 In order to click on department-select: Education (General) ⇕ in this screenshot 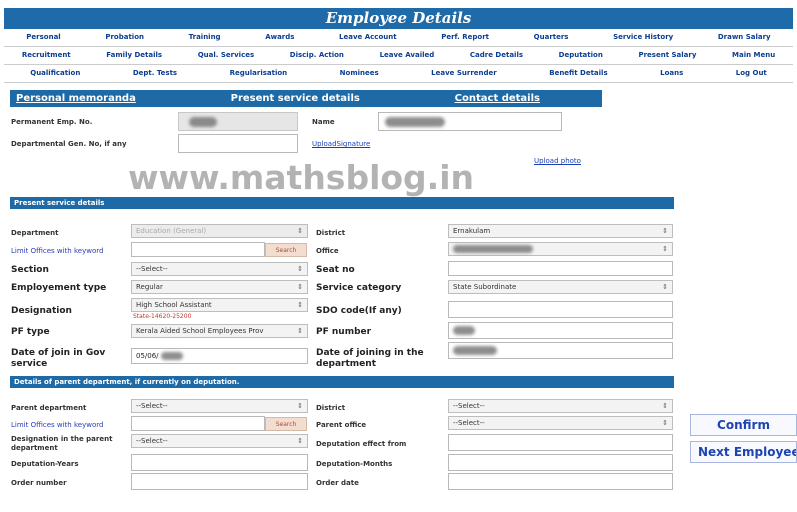, I will do `click(219, 231)`.